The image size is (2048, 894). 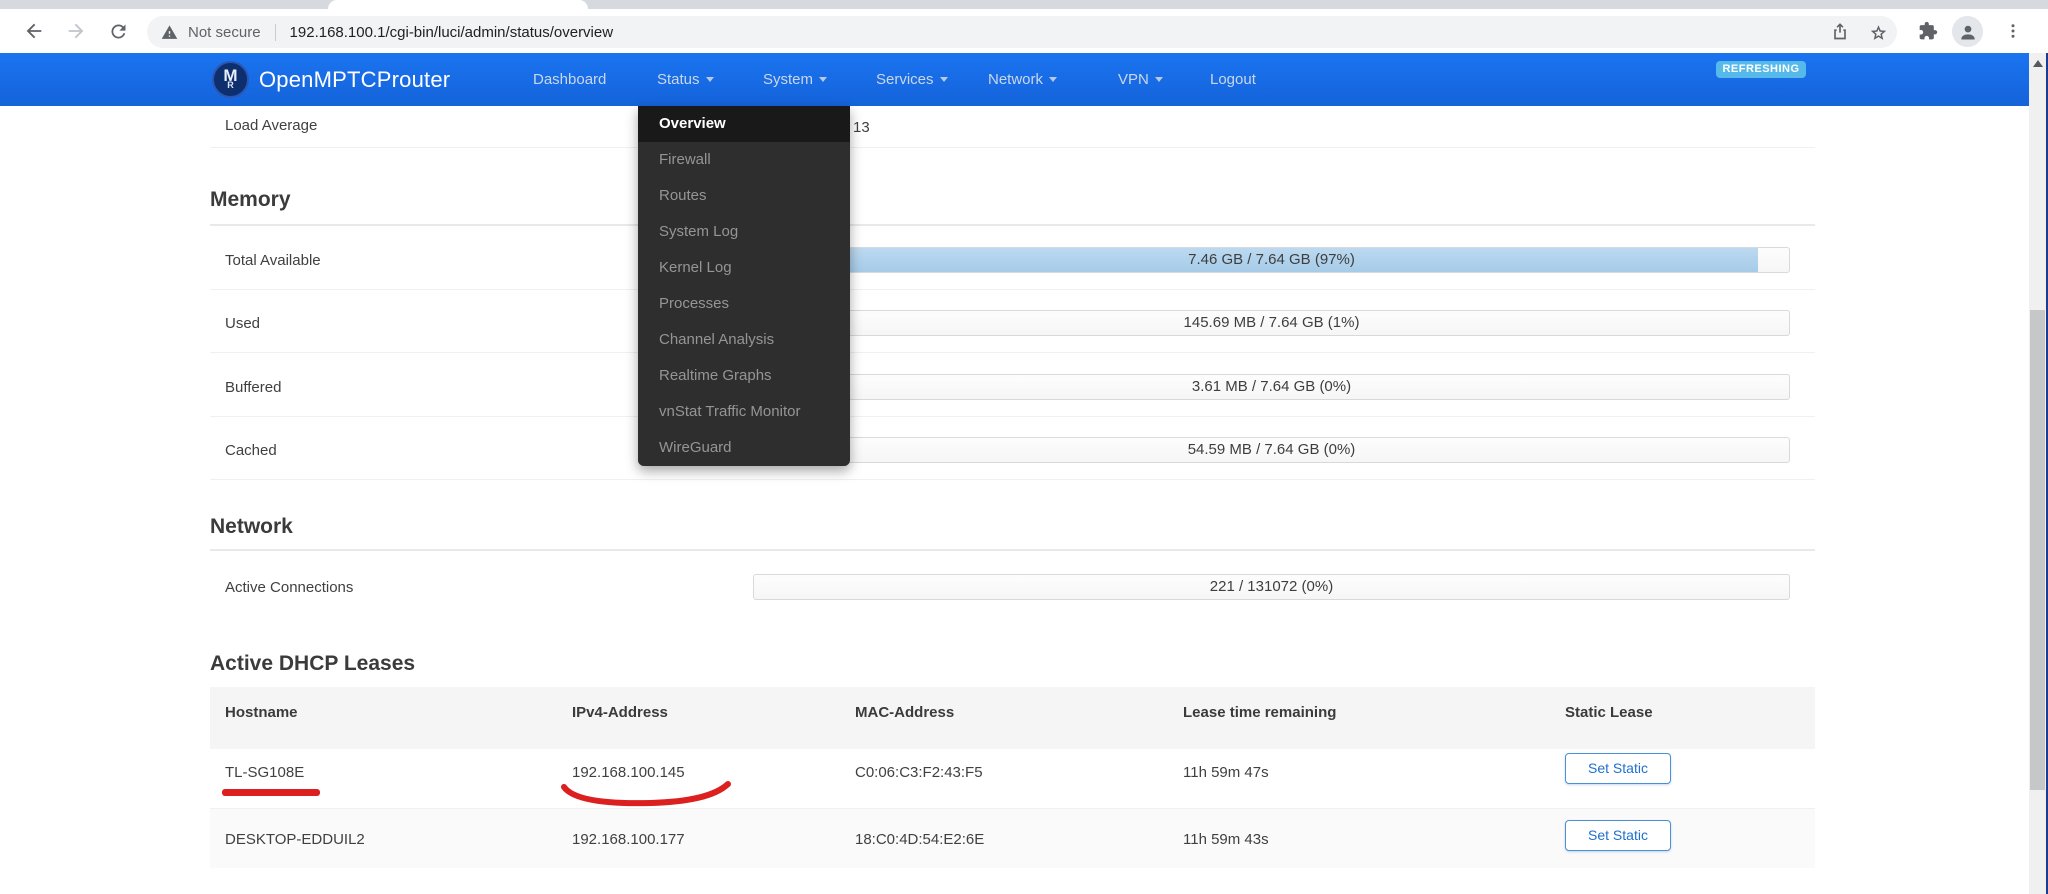 What do you see at coordinates (1878, 31) in the screenshot?
I see `bookmark-star-icon` at bounding box center [1878, 31].